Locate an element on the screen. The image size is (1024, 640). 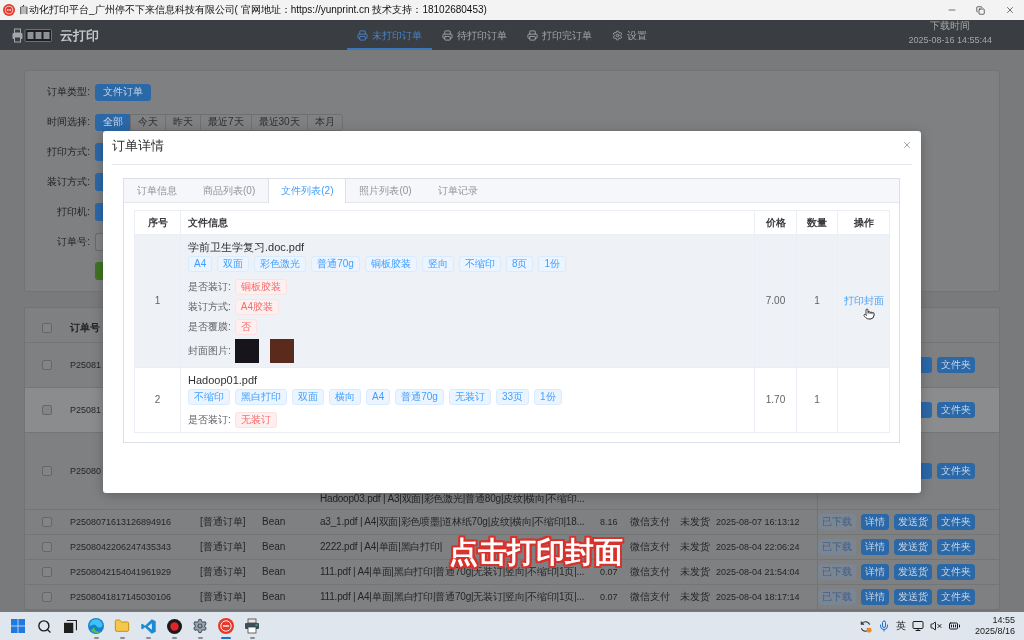
price: 0.07 is located at coordinates (609, 597).